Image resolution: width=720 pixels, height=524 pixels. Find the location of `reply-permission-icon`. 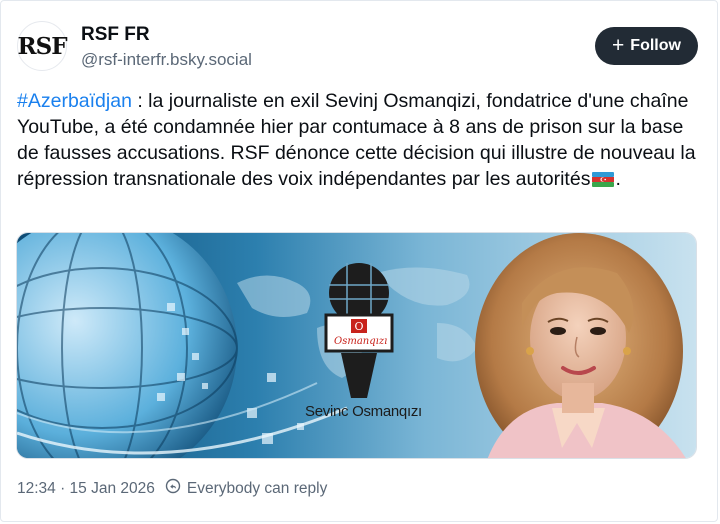

reply-permission-icon is located at coordinates (173, 488).